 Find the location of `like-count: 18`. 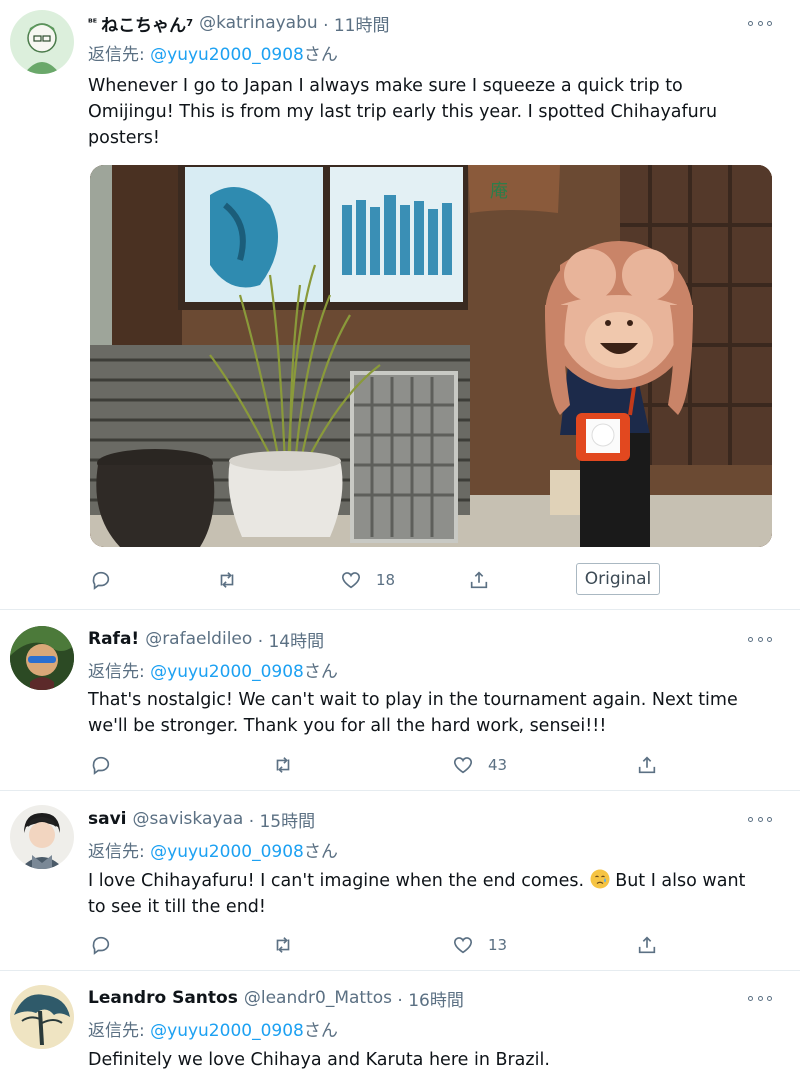

like-count: 18 is located at coordinates (386, 580).